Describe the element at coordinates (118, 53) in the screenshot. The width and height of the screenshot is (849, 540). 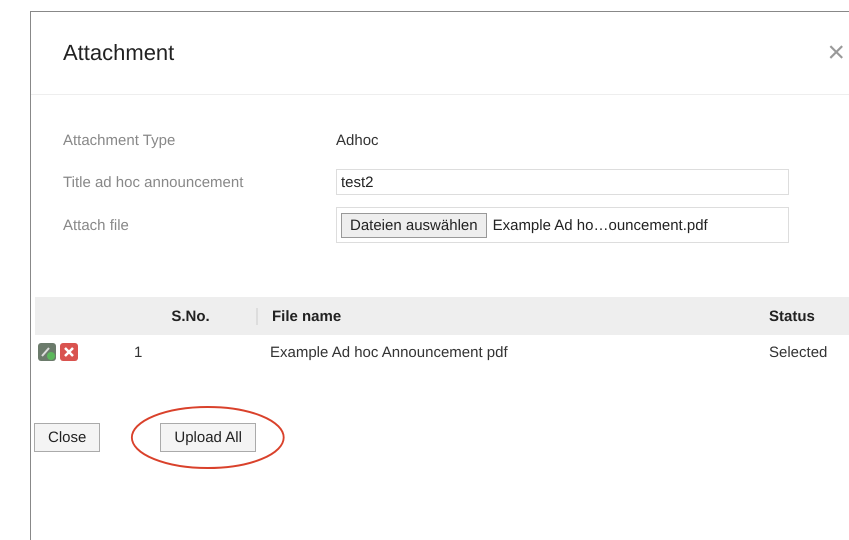
I see `dialog-title: Attachment` at that location.